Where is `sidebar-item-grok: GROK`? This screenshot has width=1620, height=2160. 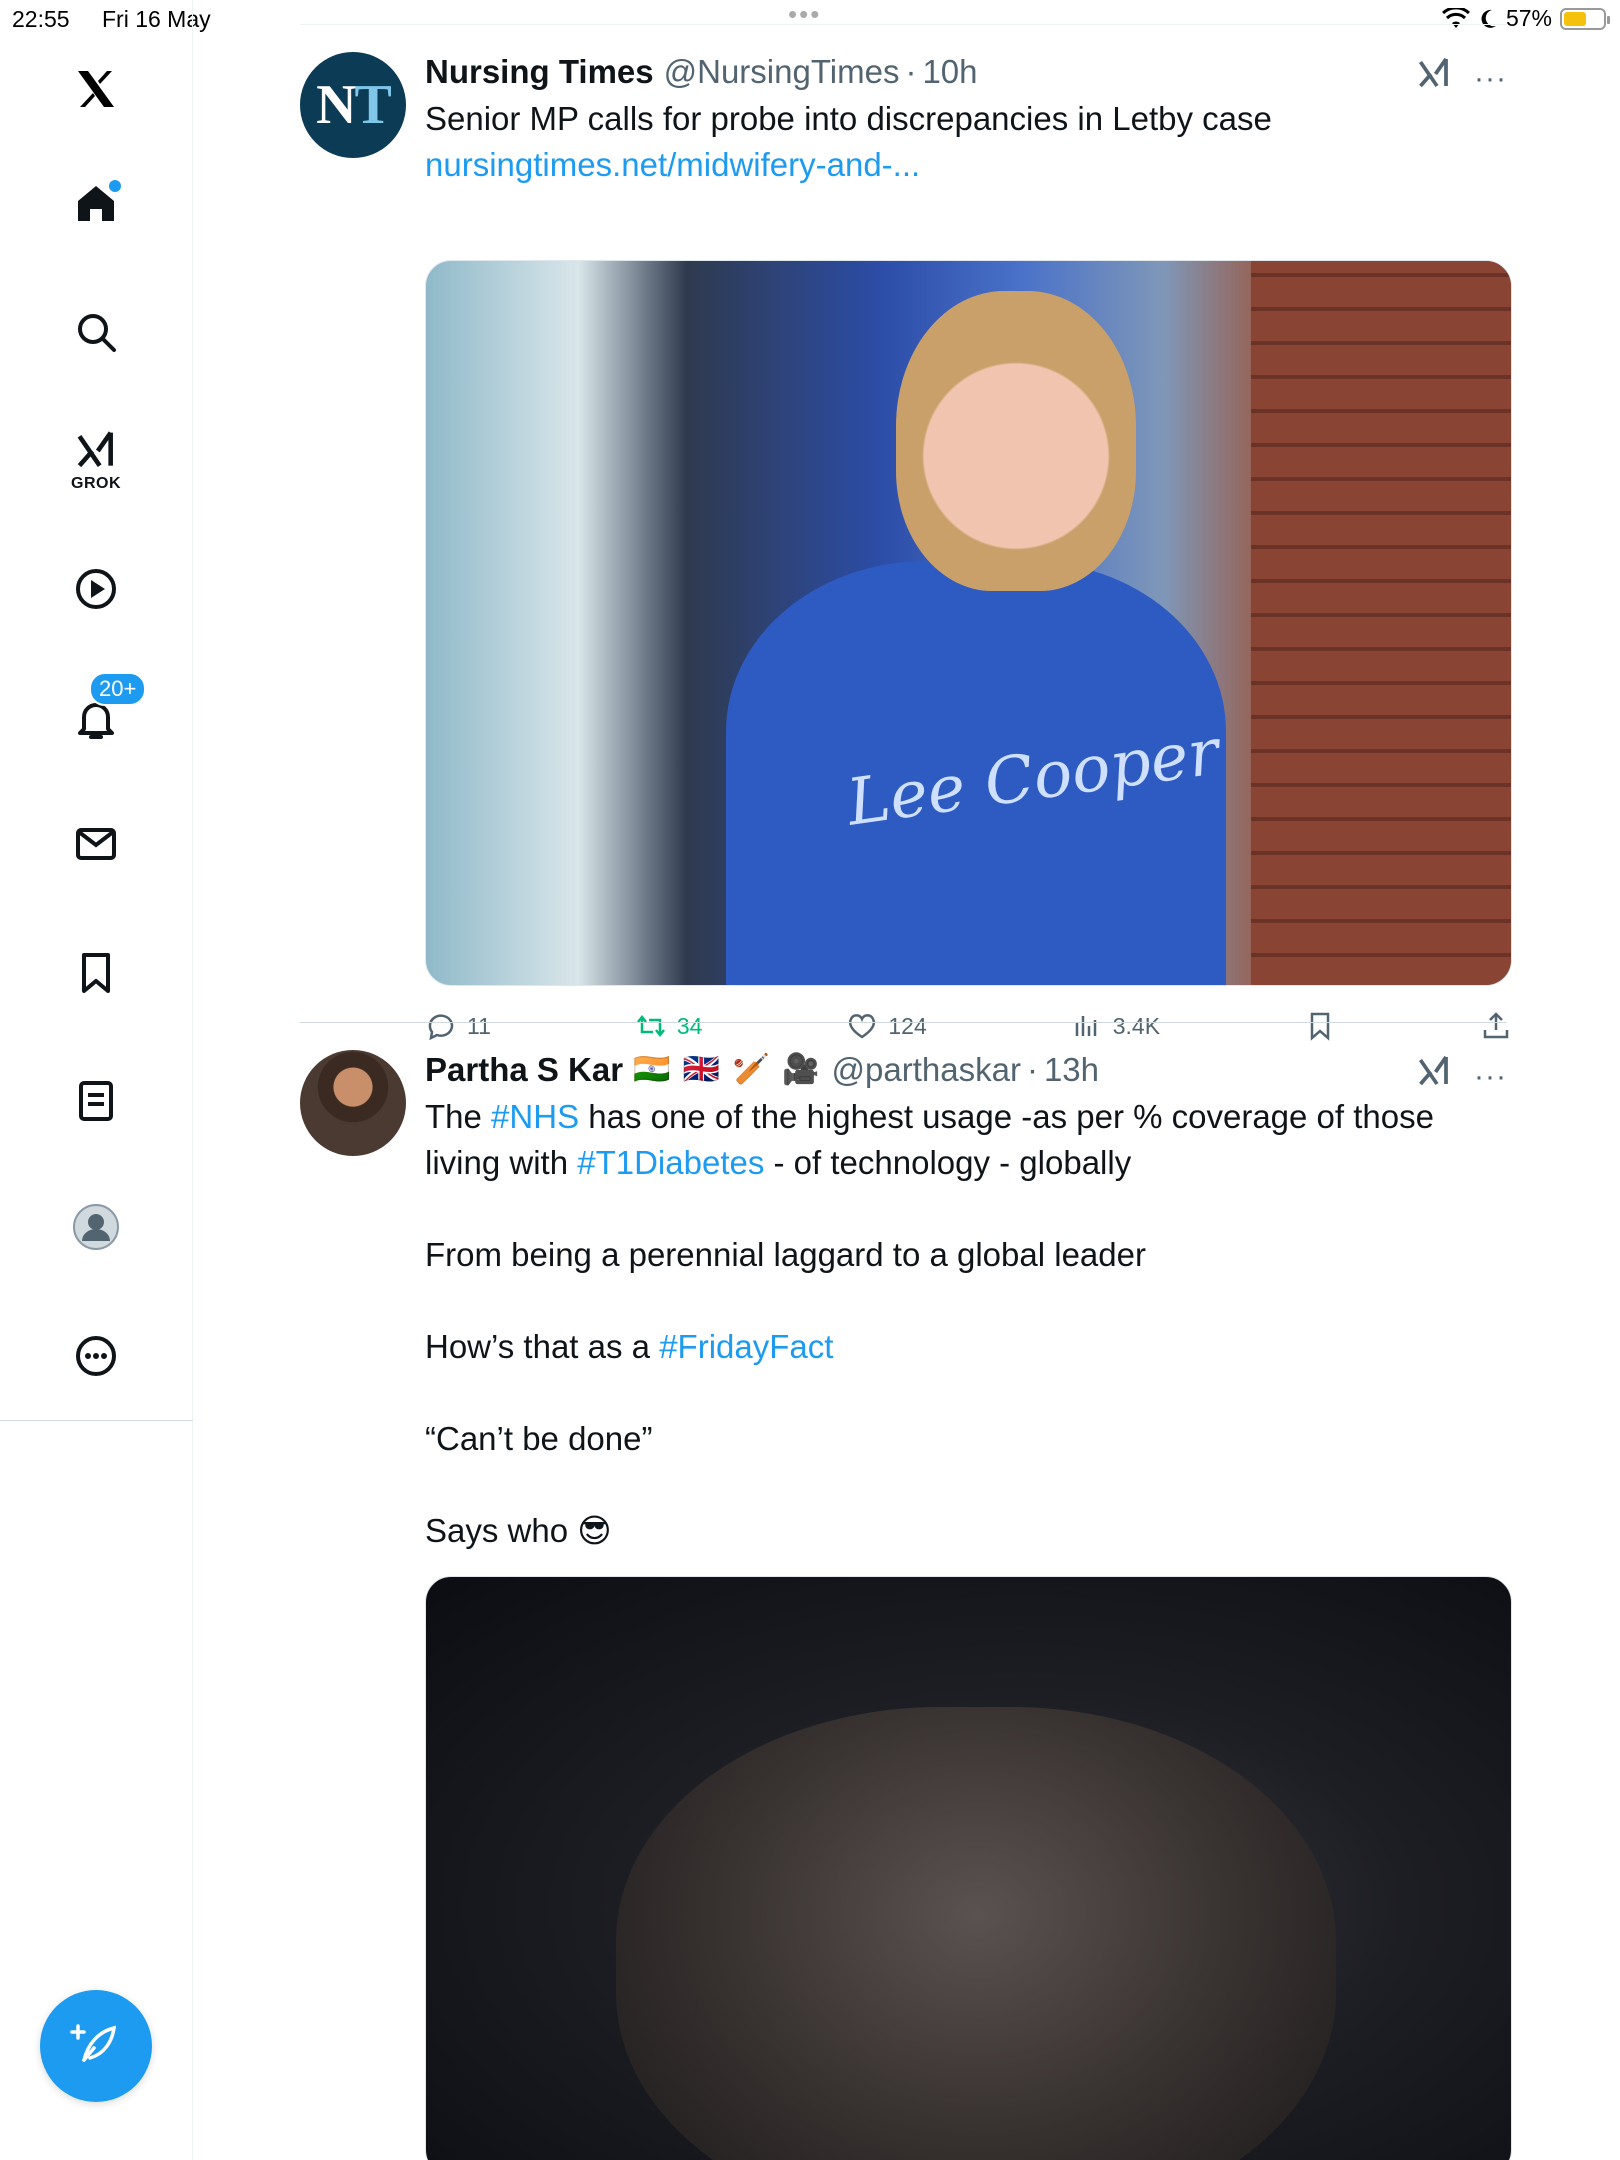
sidebar-item-grok: GROK is located at coordinates (96, 461).